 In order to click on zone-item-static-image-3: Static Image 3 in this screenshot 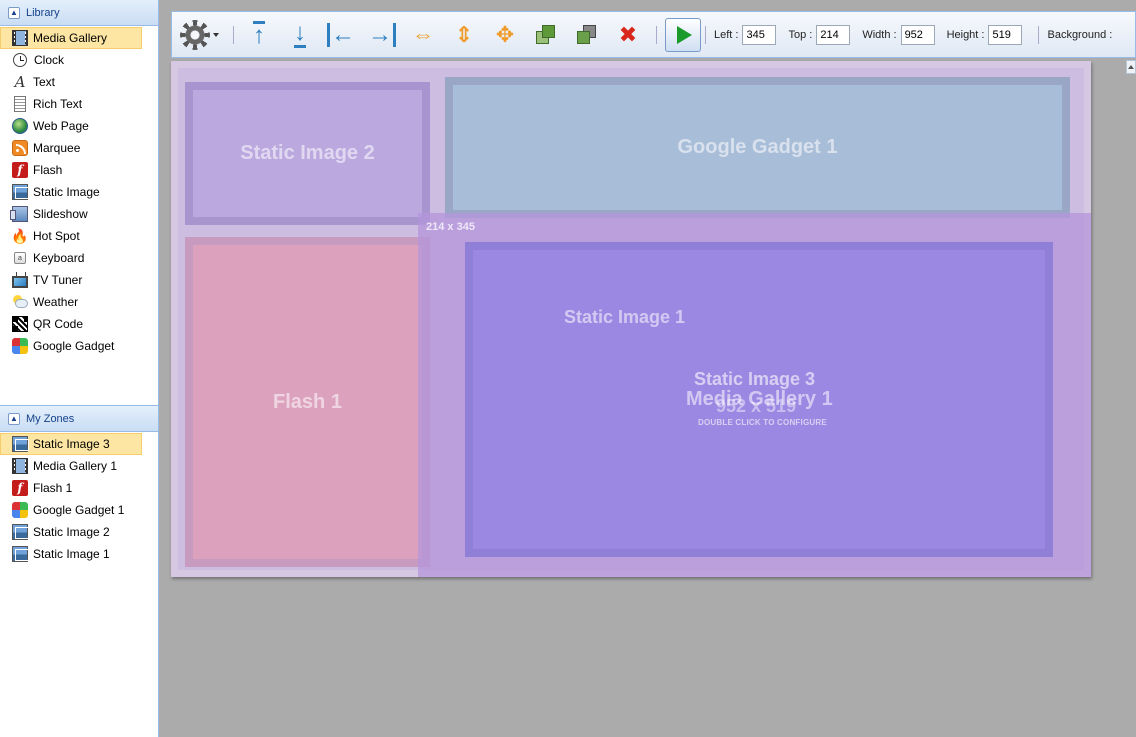, I will do `click(71, 444)`.